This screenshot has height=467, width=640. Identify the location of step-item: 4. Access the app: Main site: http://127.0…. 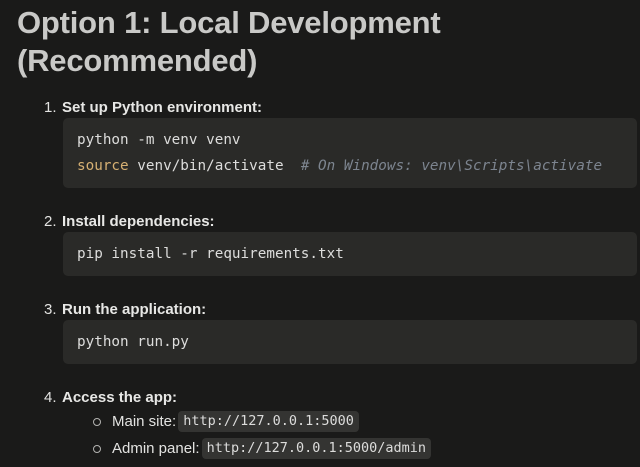
(342, 425).